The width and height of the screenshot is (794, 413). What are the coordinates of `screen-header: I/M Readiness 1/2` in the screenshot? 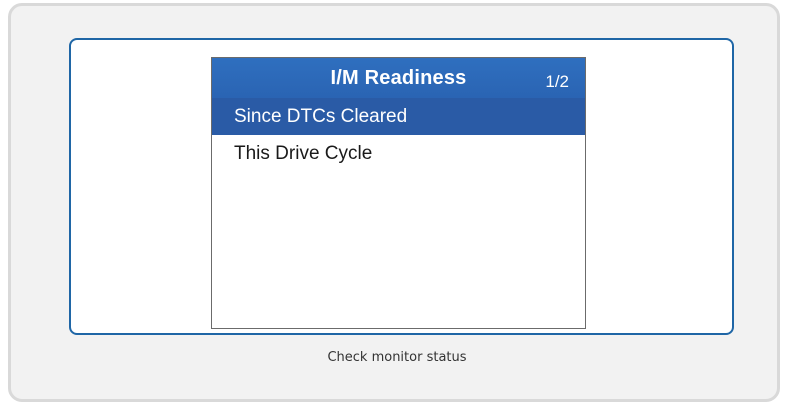 It's located at (398, 78).